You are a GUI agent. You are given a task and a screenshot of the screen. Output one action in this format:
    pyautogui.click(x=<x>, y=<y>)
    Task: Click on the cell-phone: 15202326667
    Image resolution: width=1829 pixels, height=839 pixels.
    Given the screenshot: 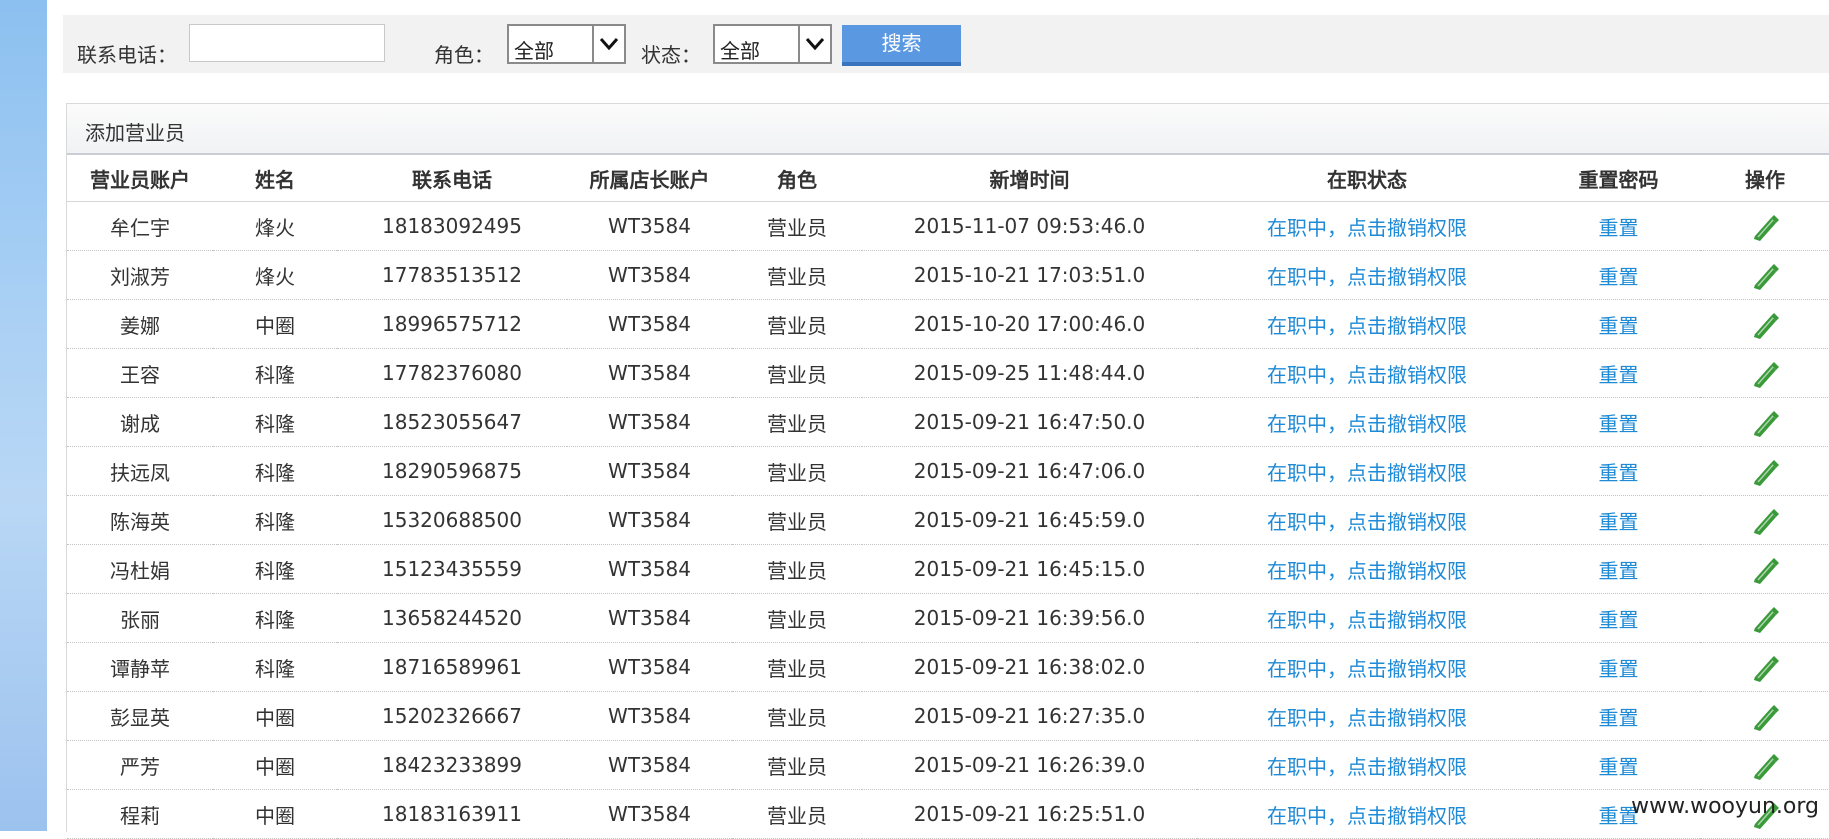 What is the action you would take?
    pyautogui.click(x=452, y=716)
    